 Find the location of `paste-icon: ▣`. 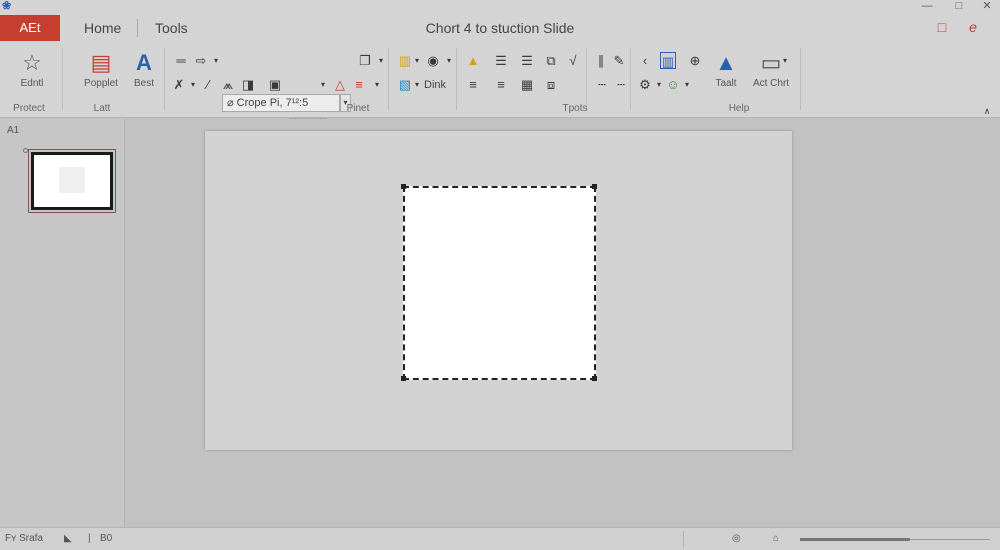

paste-icon: ▣ is located at coordinates (275, 85).